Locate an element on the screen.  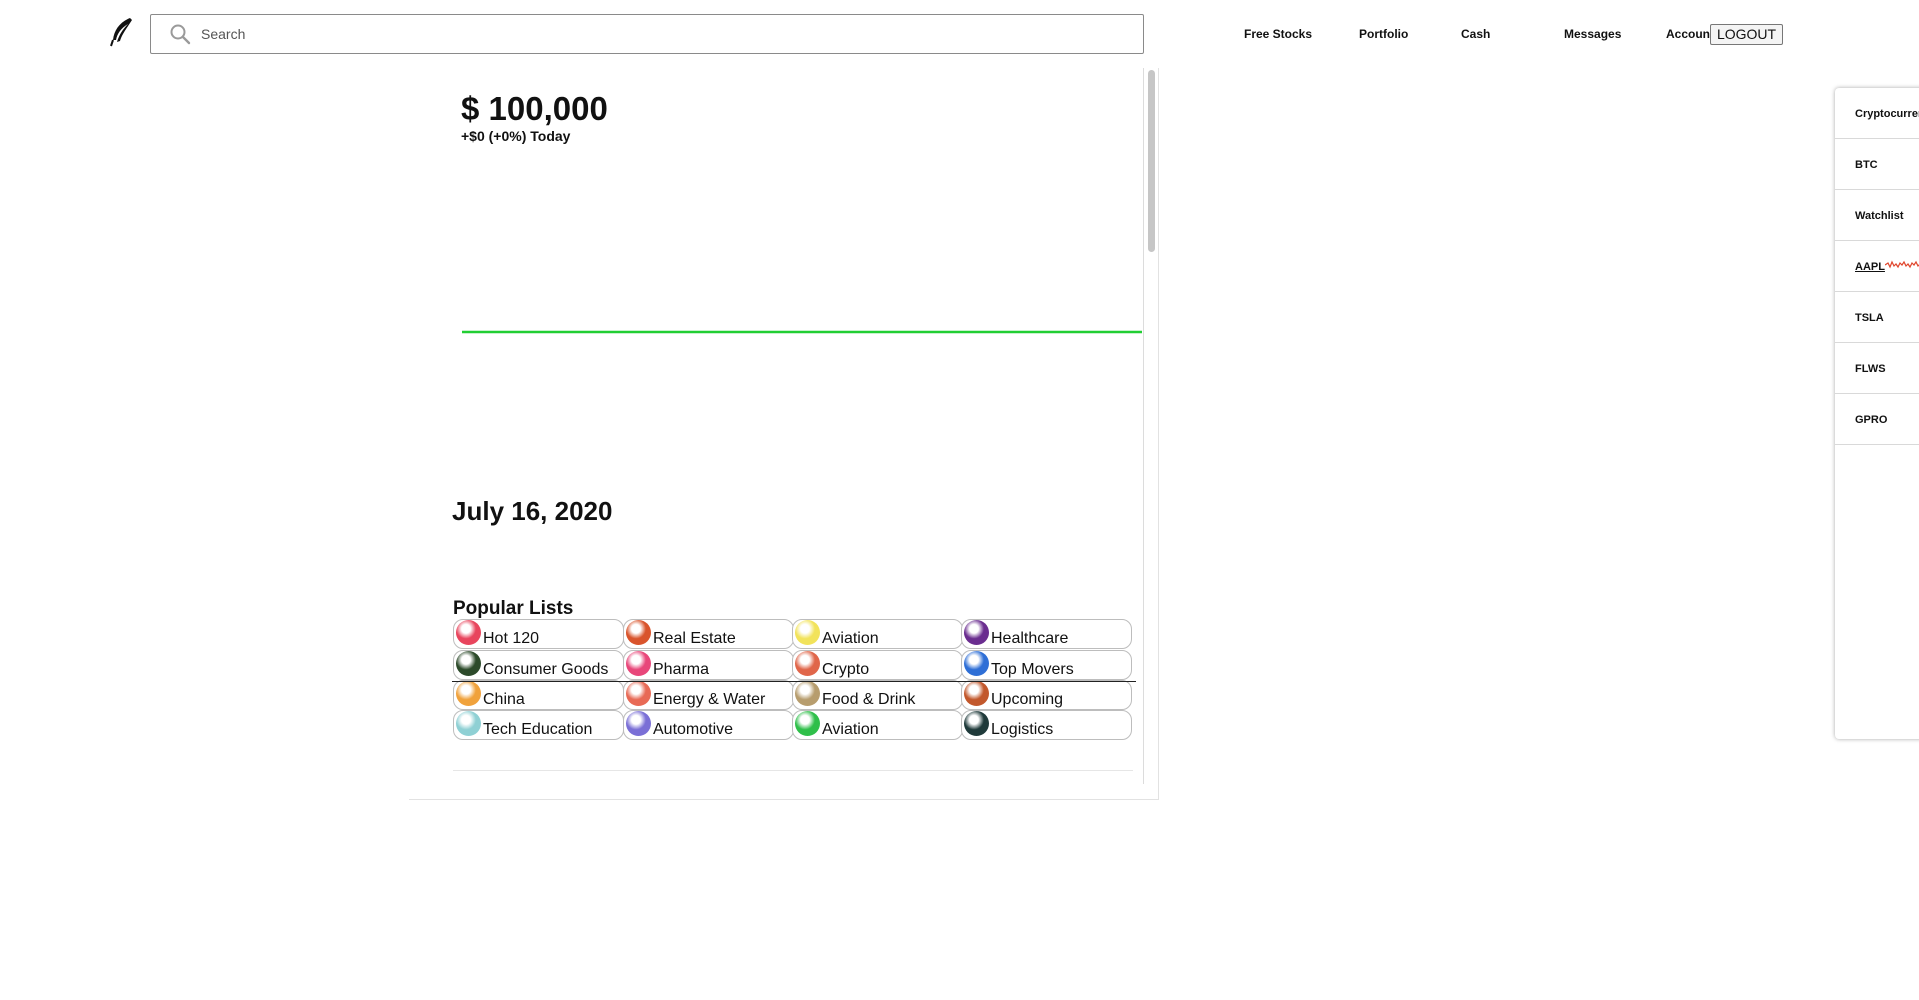
upcoming-icon is located at coordinates (976, 693).